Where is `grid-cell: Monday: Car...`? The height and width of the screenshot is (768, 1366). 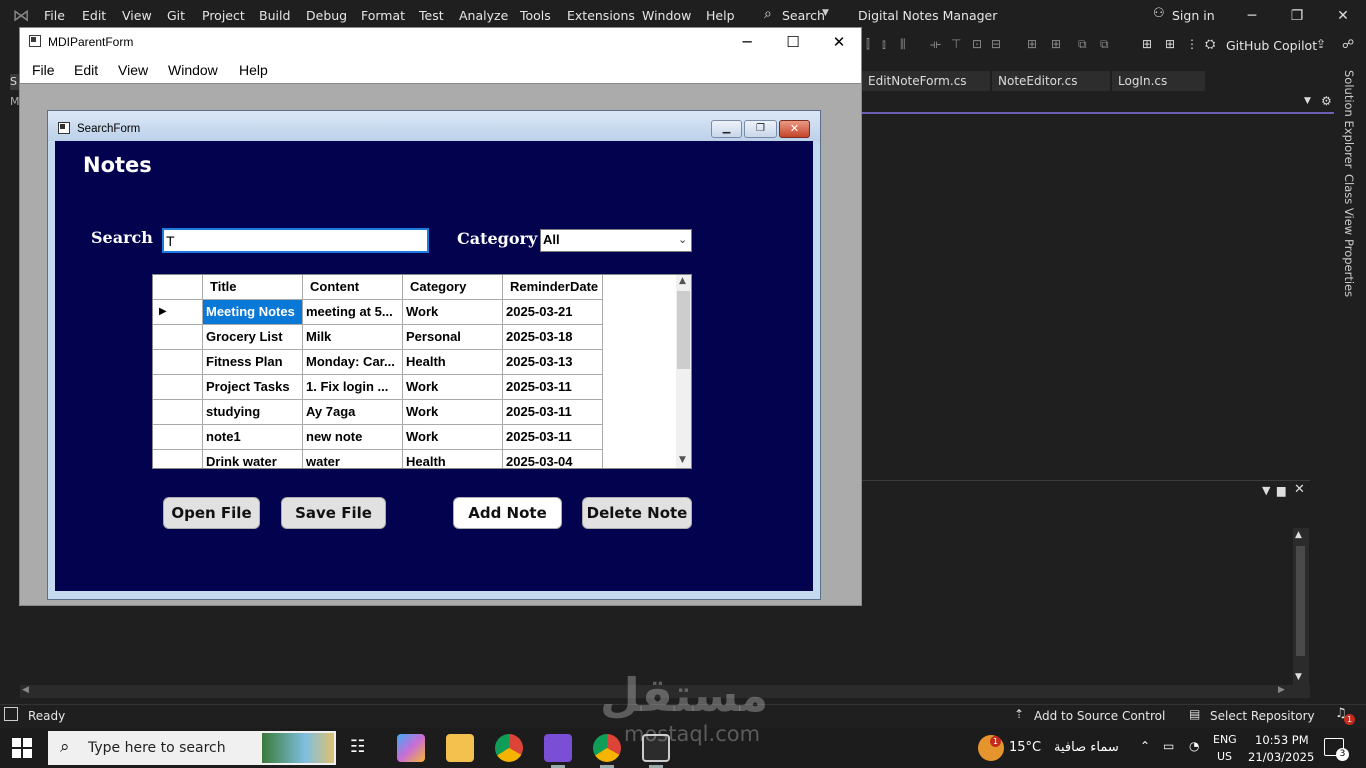
grid-cell: Monday: Car... is located at coordinates (353, 362).